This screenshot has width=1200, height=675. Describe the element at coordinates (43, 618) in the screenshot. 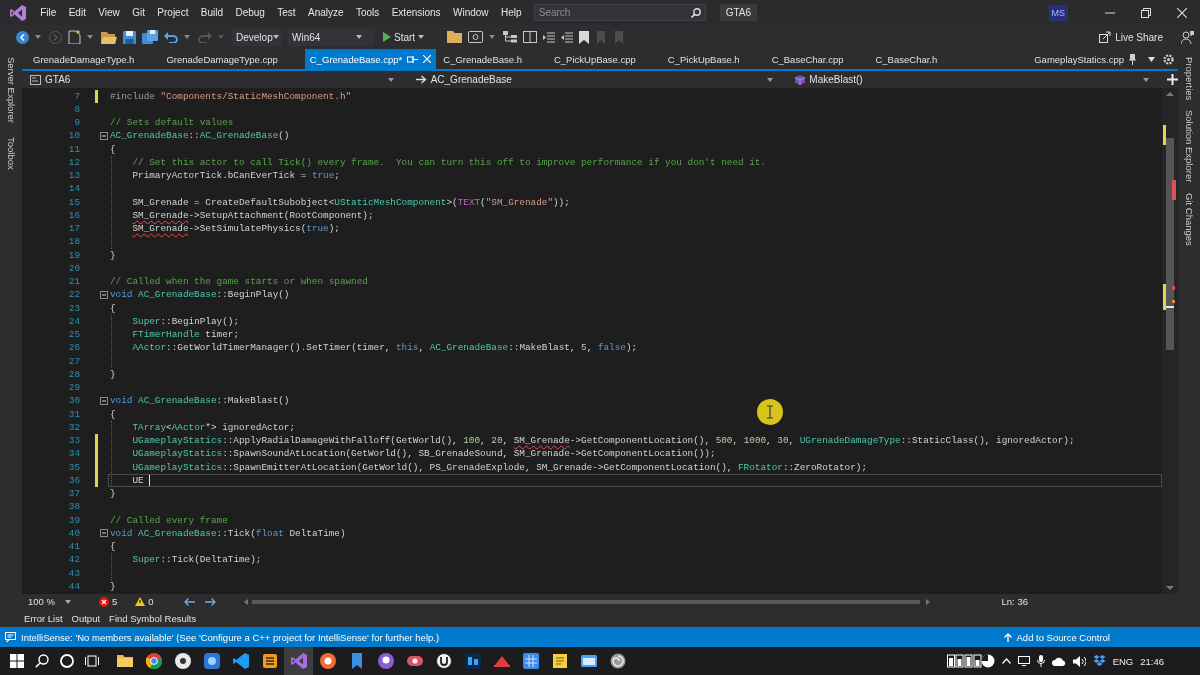

I see `panel-tab: Error List` at that location.